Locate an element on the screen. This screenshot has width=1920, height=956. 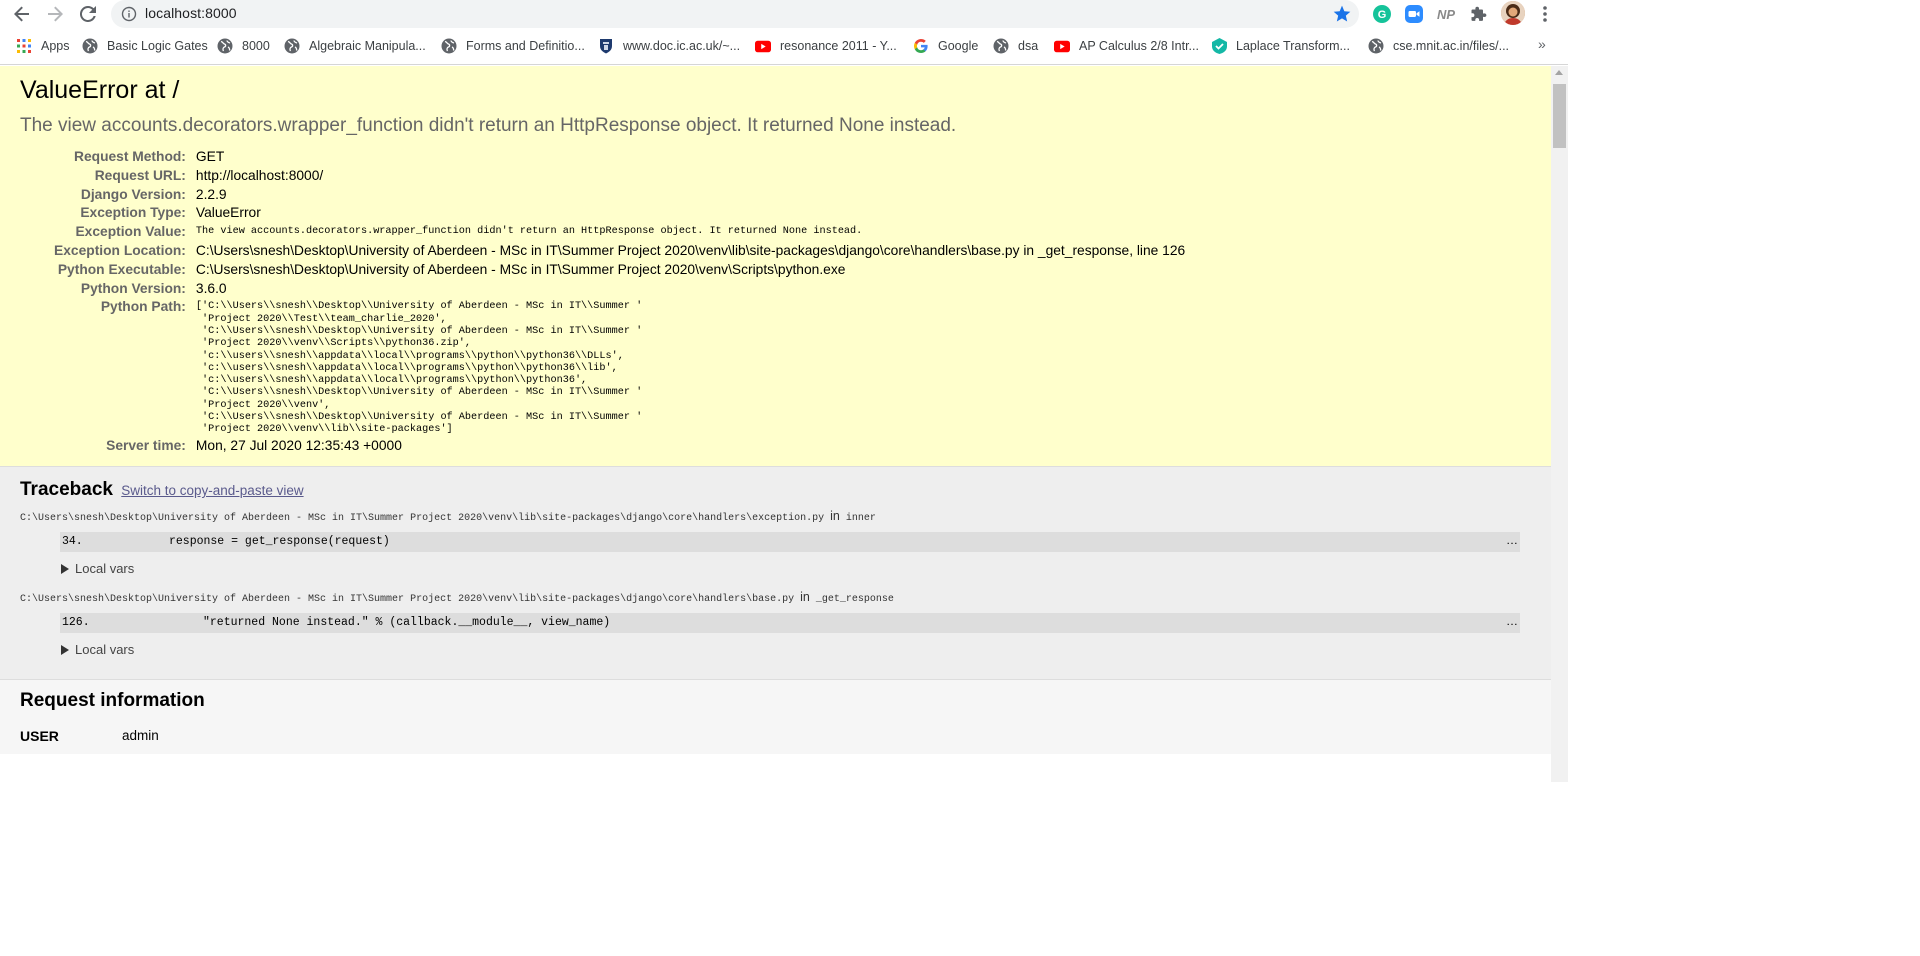
page-scrollbar is located at coordinates (1559, 424).